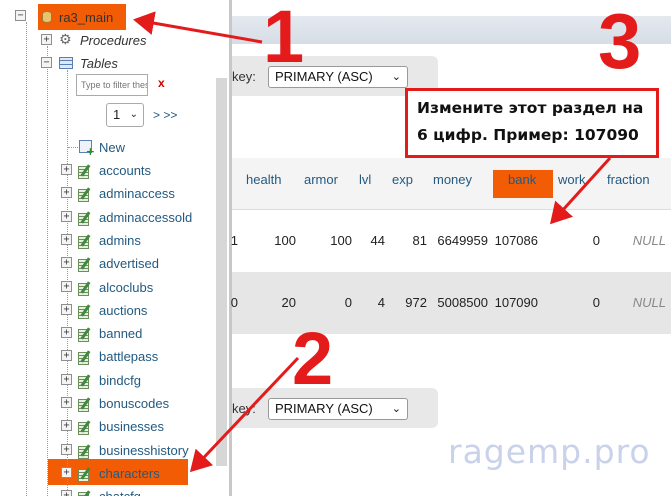  What do you see at coordinates (571, 179) in the screenshot?
I see `column-work: work` at bounding box center [571, 179].